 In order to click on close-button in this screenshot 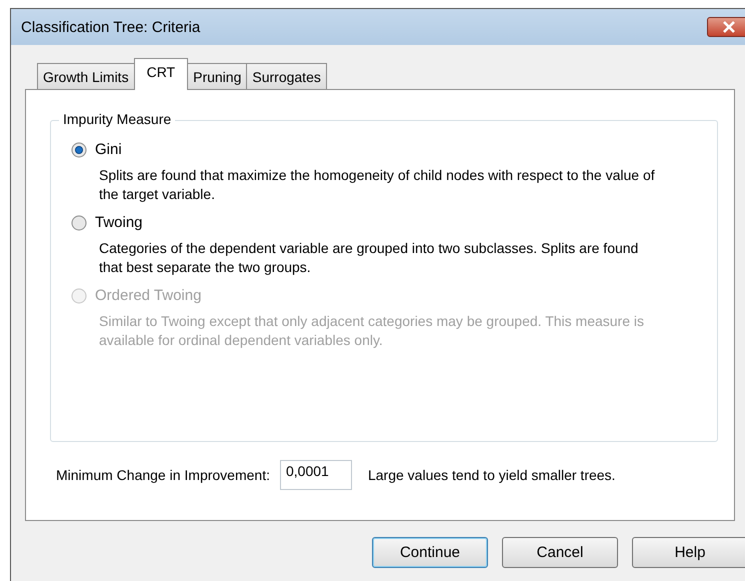, I will do `click(726, 27)`.